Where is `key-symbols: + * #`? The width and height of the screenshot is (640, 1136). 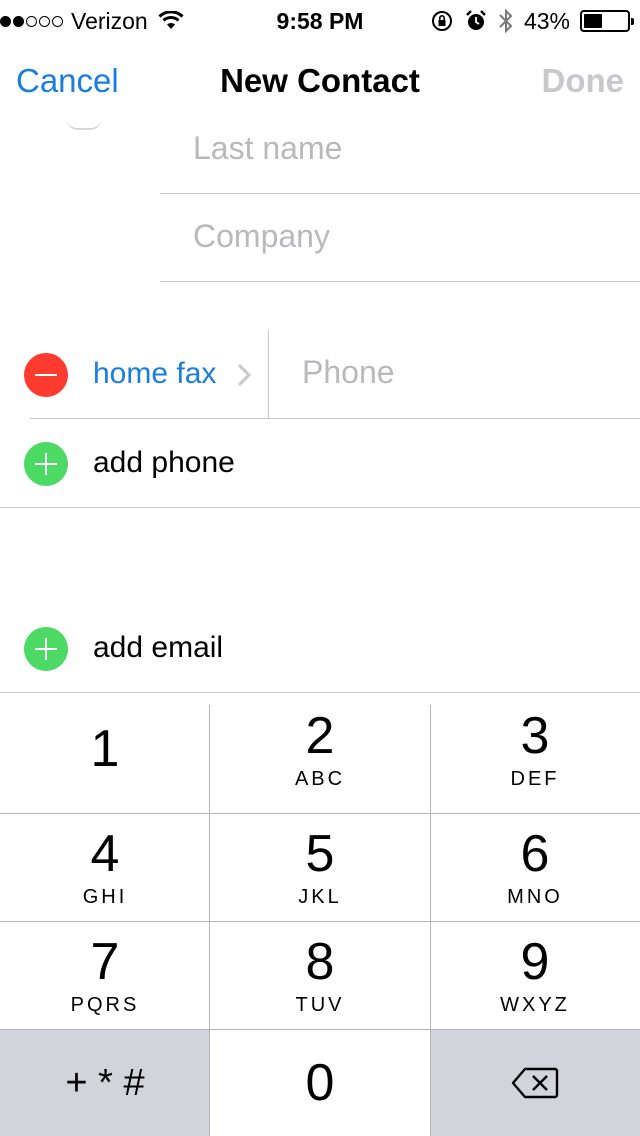
key-symbols: + * # is located at coordinates (105, 1082).